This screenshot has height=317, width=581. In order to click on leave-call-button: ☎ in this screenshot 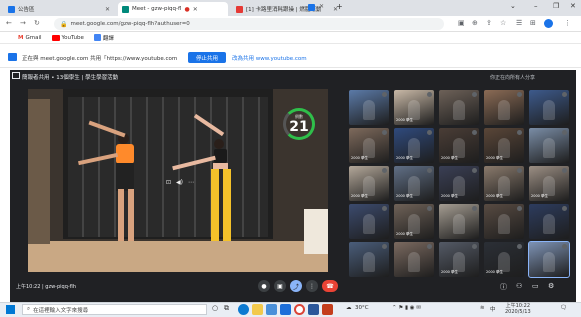, I will do `click(330, 286)`.